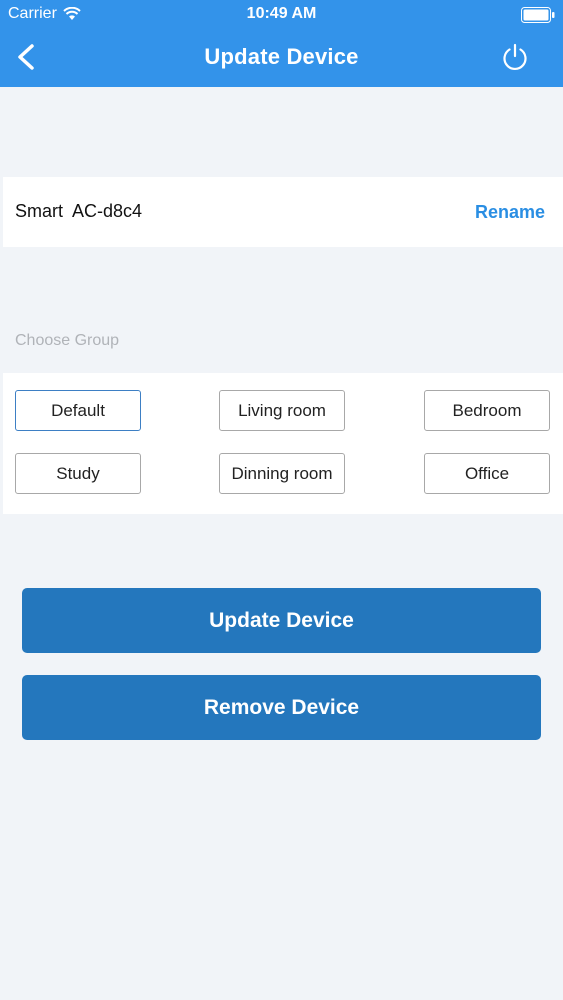 This screenshot has height=1000, width=563. What do you see at coordinates (282, 473) in the screenshot?
I see `group-option-dinning-room: Dinning room` at bounding box center [282, 473].